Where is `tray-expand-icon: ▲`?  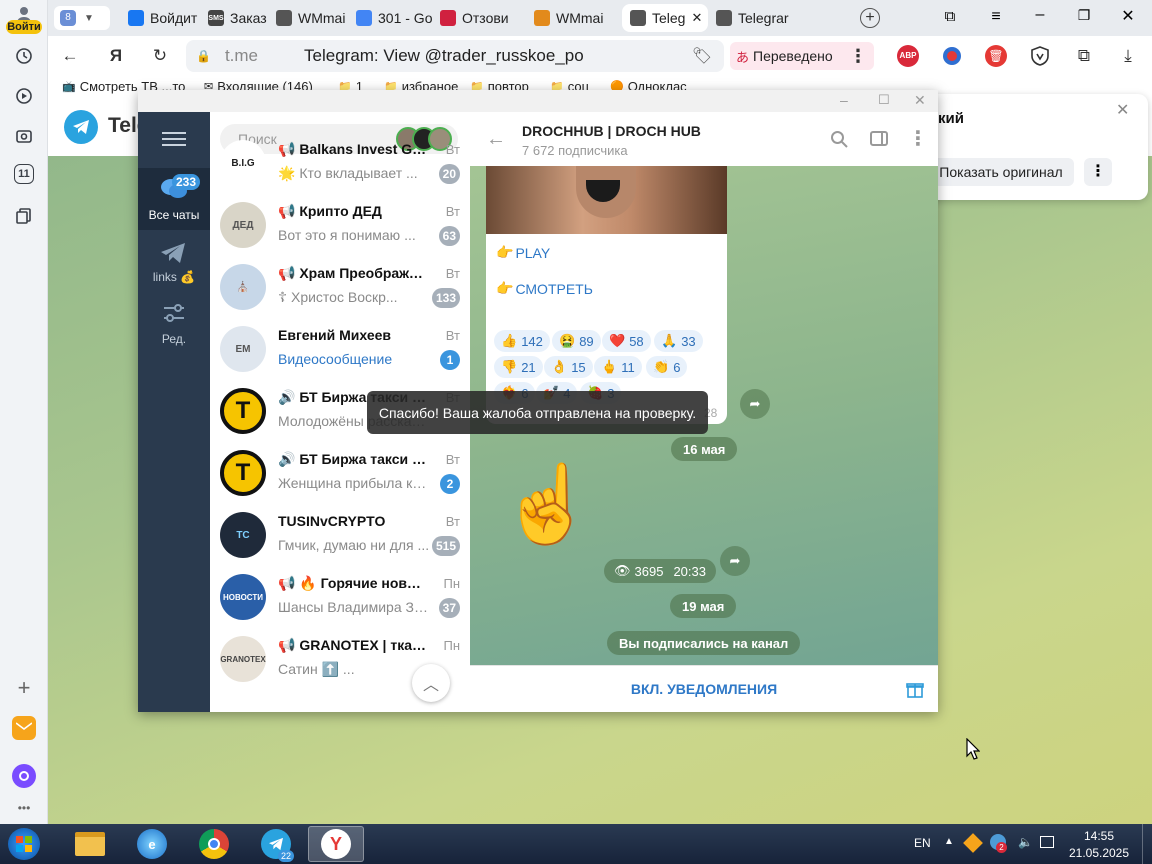 tray-expand-icon: ▲ is located at coordinates (949, 841).